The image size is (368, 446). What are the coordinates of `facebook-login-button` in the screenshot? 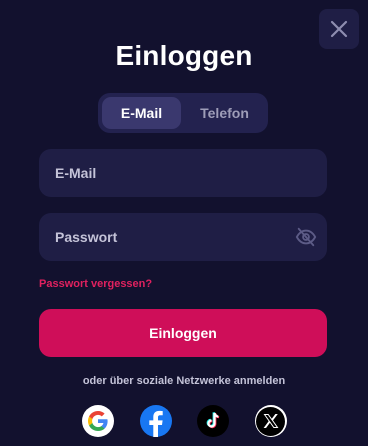 It's located at (155, 421).